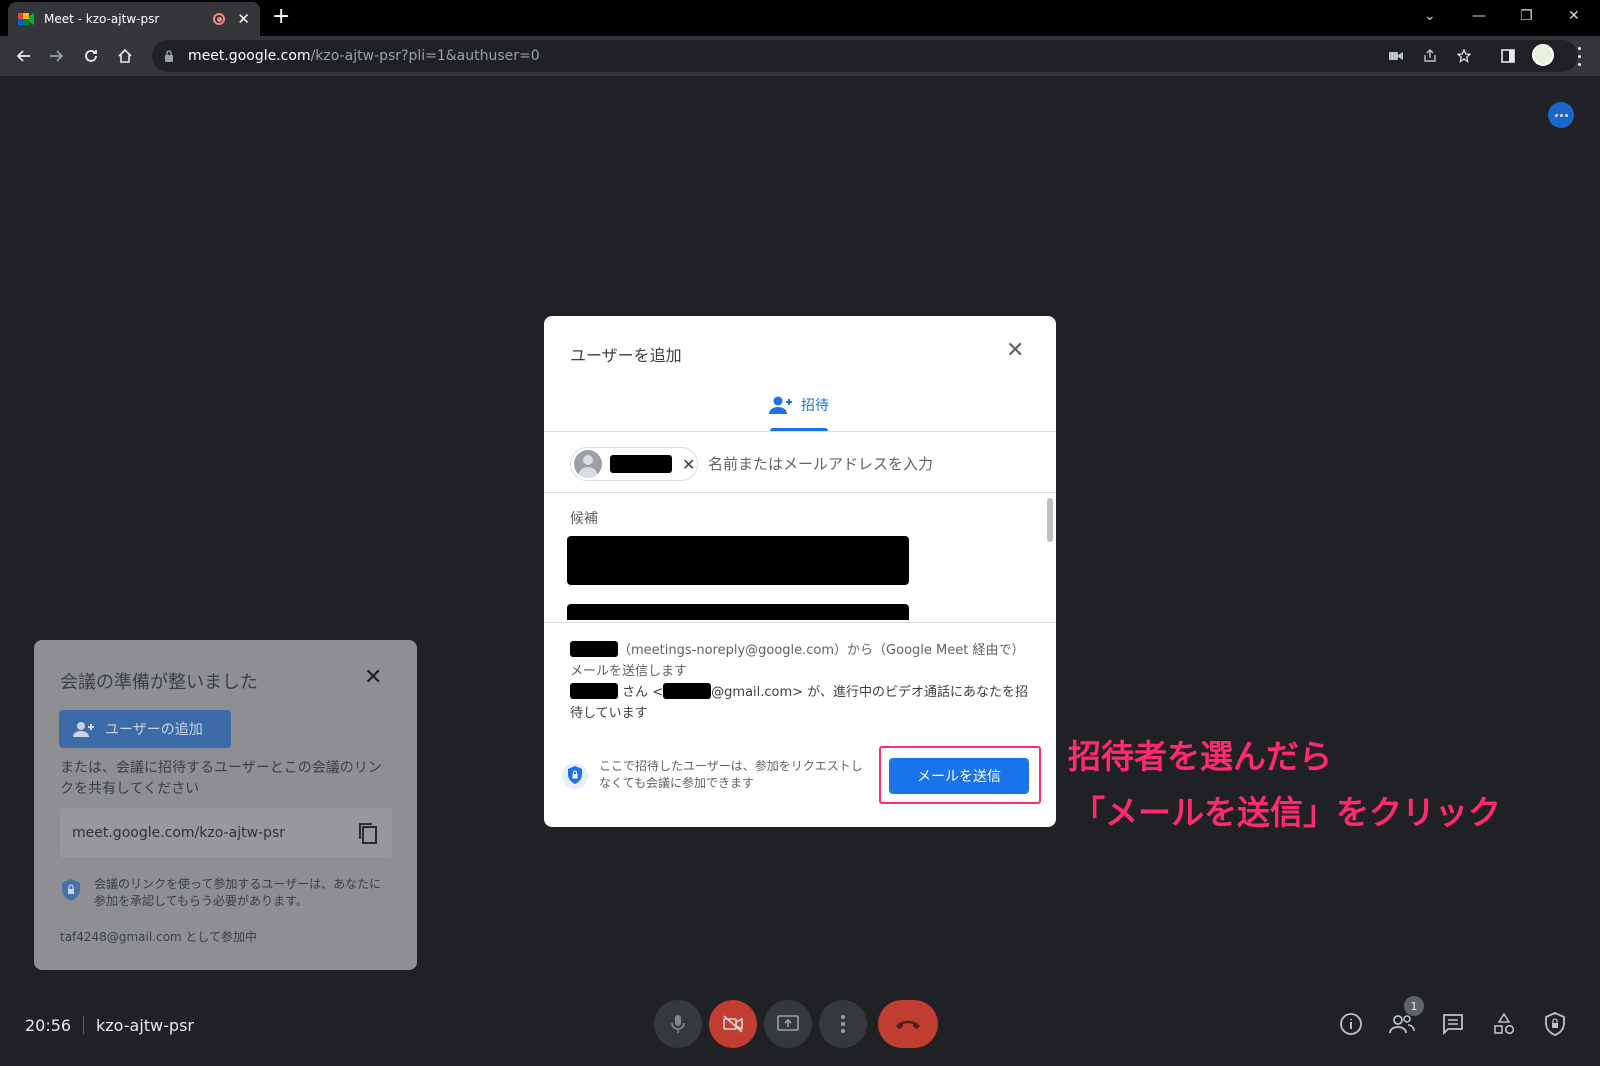 This screenshot has height=1066, width=1600. I want to click on ready-panel-title: 会議の準備が整いました, so click(159, 682).